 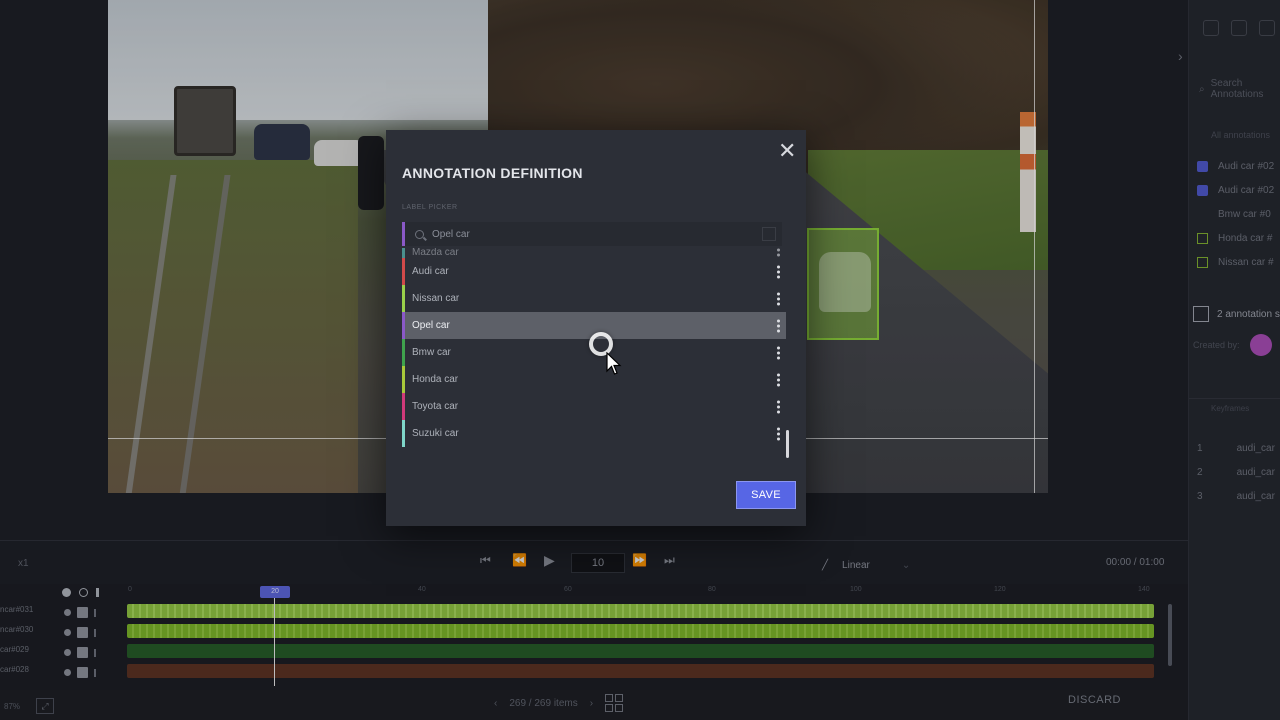 What do you see at coordinates (435, 433) in the screenshot?
I see `label-name: Suzuki car` at bounding box center [435, 433].